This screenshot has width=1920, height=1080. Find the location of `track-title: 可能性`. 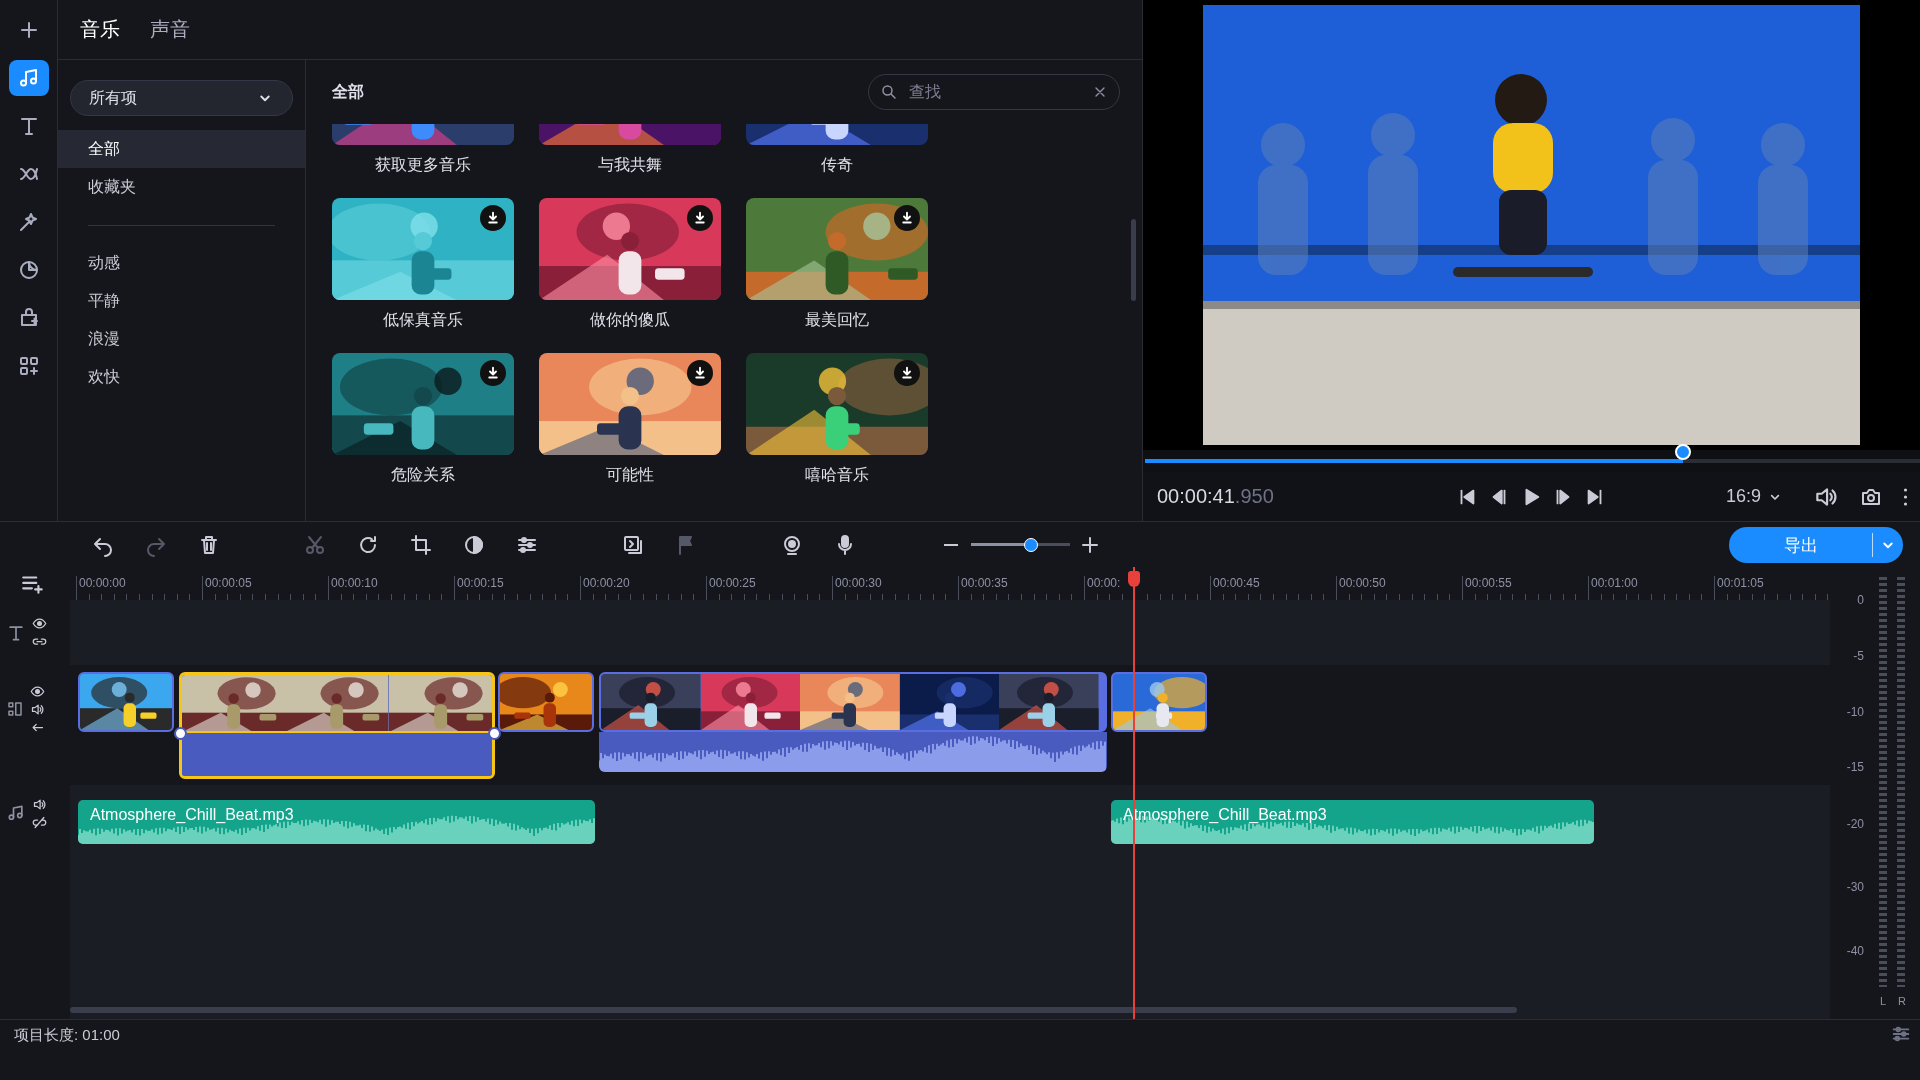

track-title: 可能性 is located at coordinates (630, 475).